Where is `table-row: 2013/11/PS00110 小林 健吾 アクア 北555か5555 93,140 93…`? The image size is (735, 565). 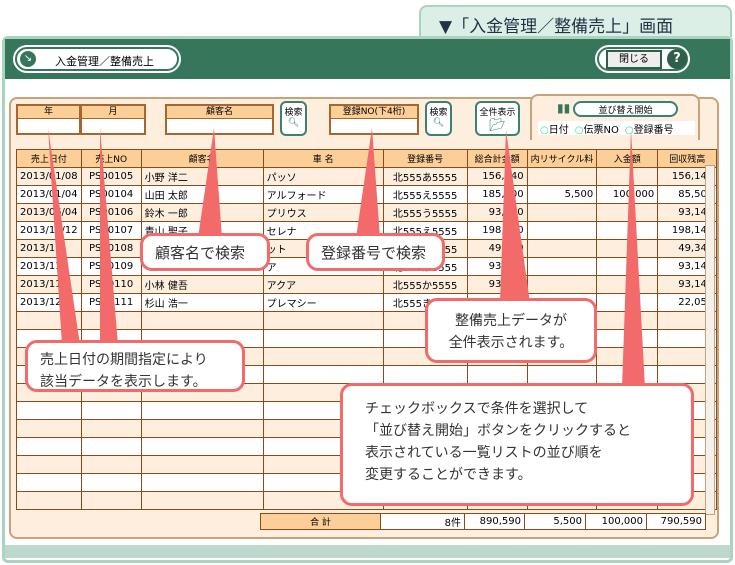
table-row: 2013/11/PS00110 小林 健吾 アクア 北555か5555 93,140 93… is located at coordinates (367, 284).